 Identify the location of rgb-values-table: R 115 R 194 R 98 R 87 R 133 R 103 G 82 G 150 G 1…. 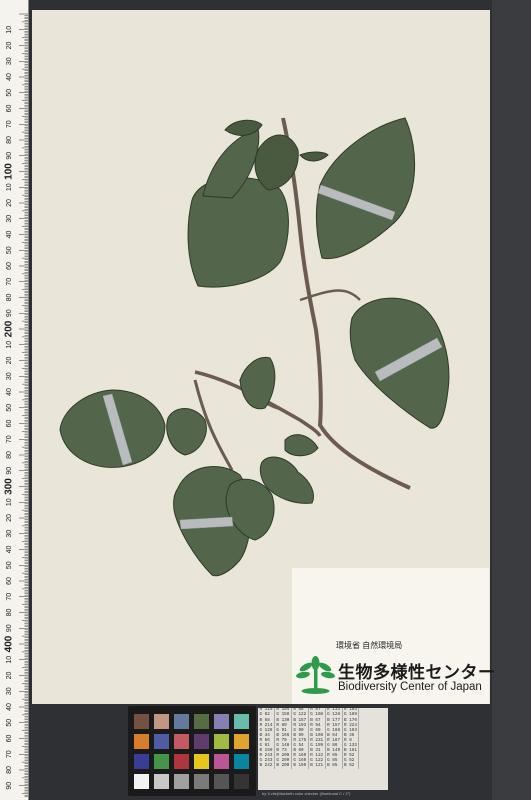
(309, 738).